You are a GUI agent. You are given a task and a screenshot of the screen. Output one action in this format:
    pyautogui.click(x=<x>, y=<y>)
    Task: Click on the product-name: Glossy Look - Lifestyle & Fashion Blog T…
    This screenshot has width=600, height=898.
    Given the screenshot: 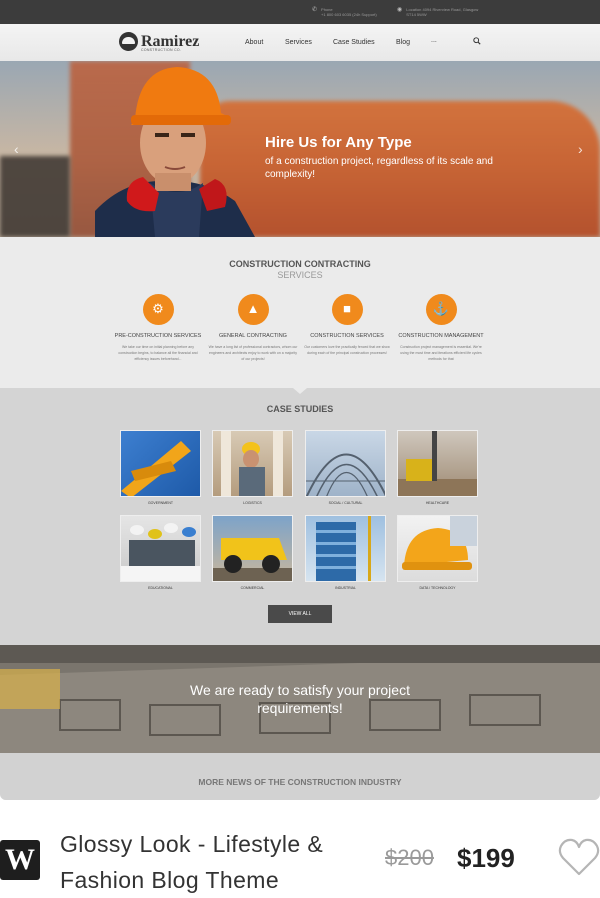 What is the action you would take?
    pyautogui.click(x=210, y=862)
    